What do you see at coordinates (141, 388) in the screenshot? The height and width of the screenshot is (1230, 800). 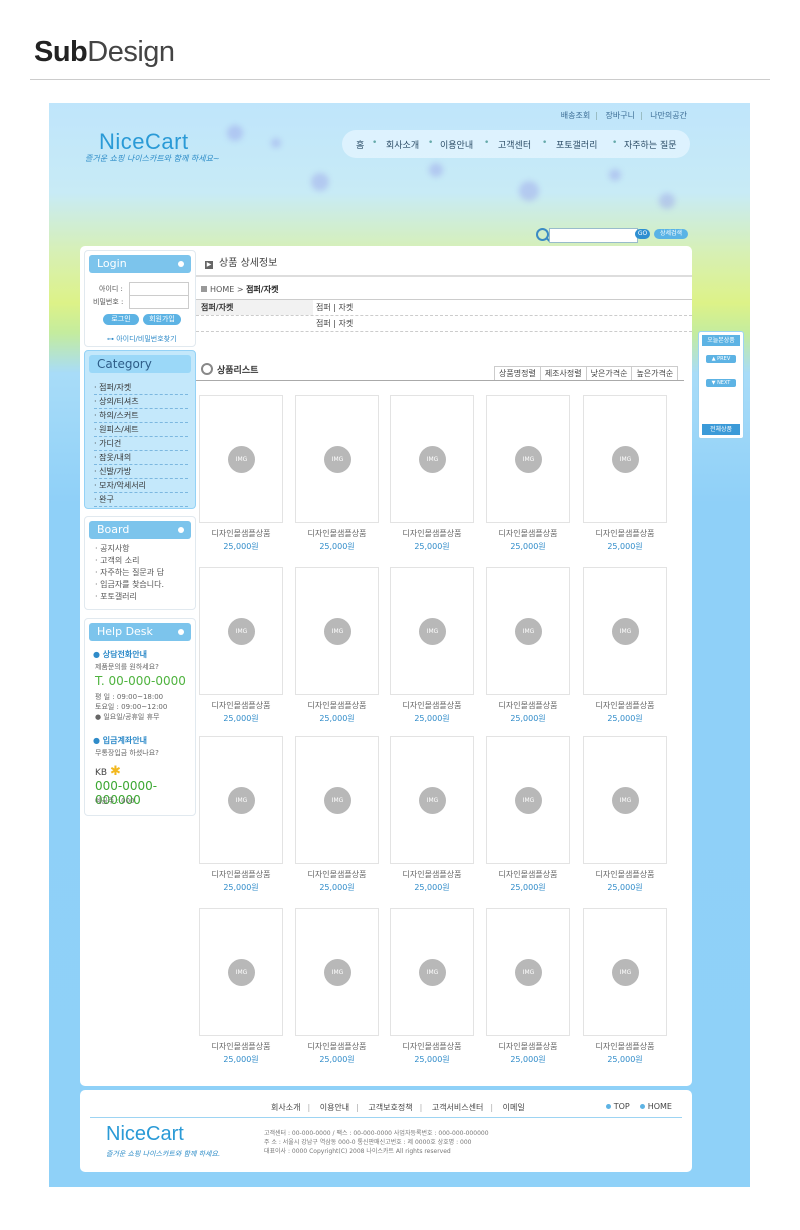 I see `category-item: · 점퍼/자켓` at bounding box center [141, 388].